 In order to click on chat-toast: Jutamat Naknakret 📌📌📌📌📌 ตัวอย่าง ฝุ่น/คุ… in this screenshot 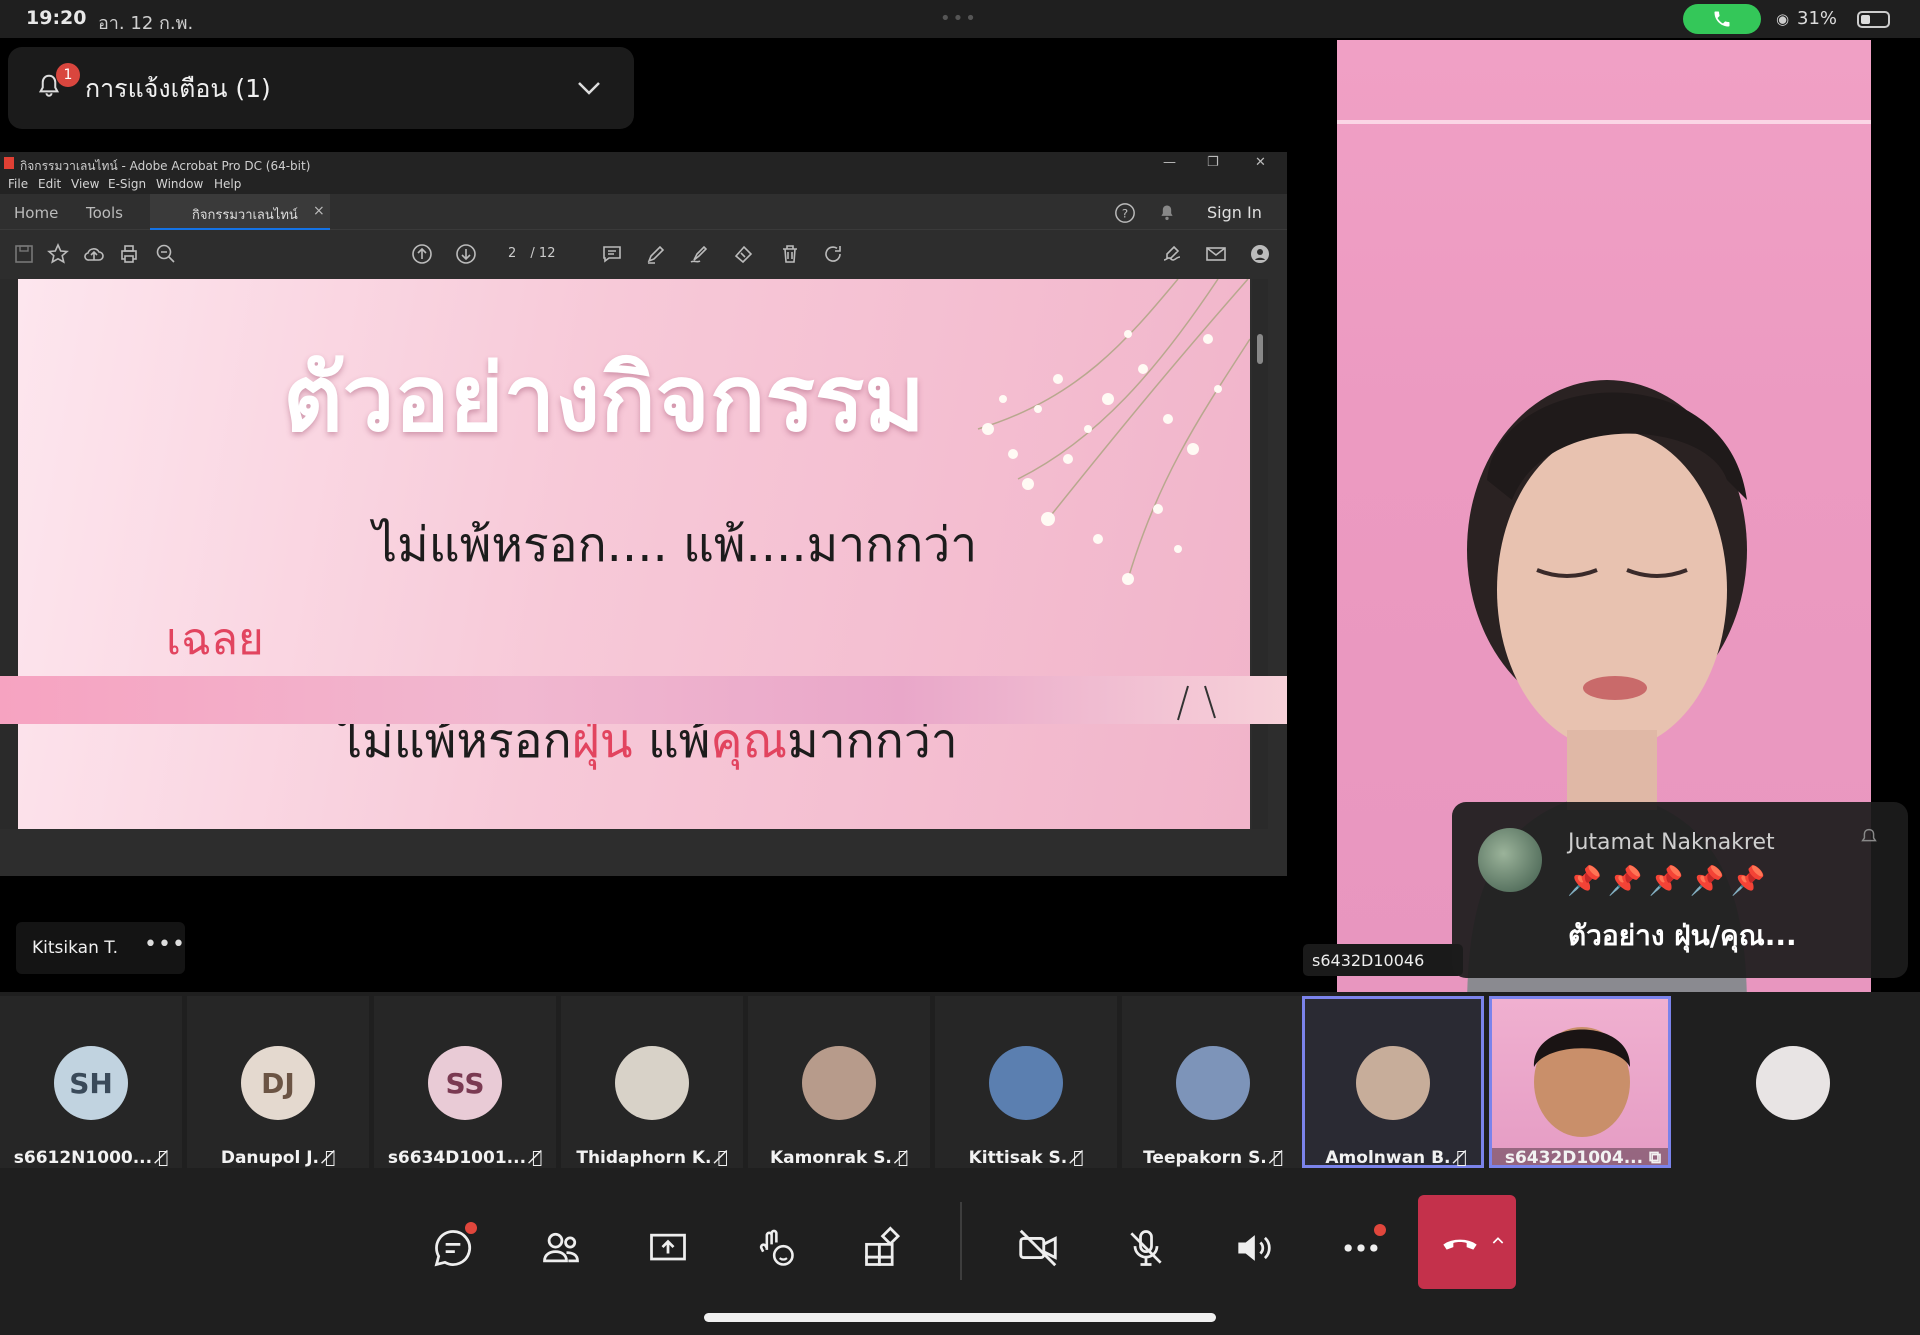, I will do `click(1680, 890)`.